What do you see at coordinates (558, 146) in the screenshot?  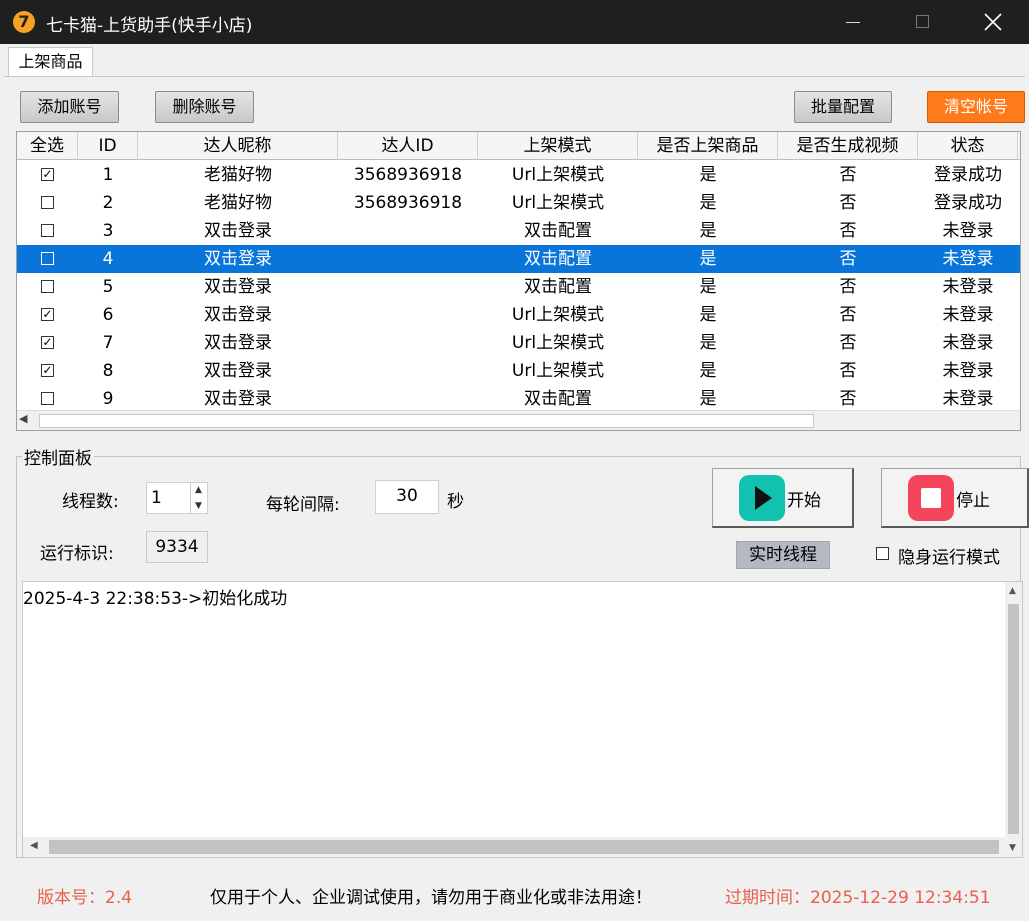 I see `header-mode: 上架模式` at bounding box center [558, 146].